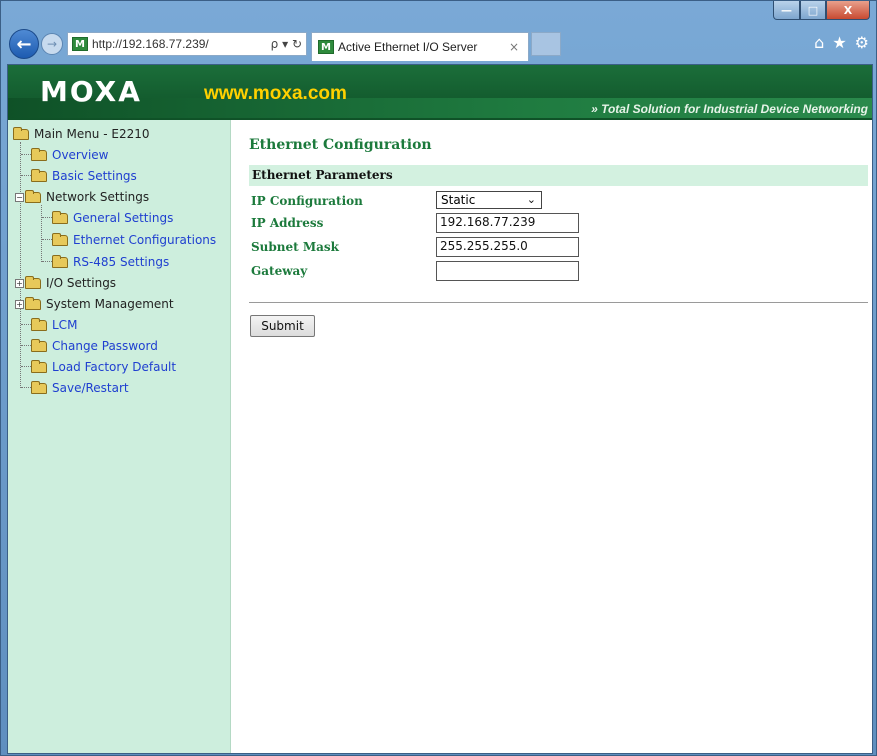 The height and width of the screenshot is (756, 877). I want to click on sidebar-item-system-management: + System Management, so click(94, 304).